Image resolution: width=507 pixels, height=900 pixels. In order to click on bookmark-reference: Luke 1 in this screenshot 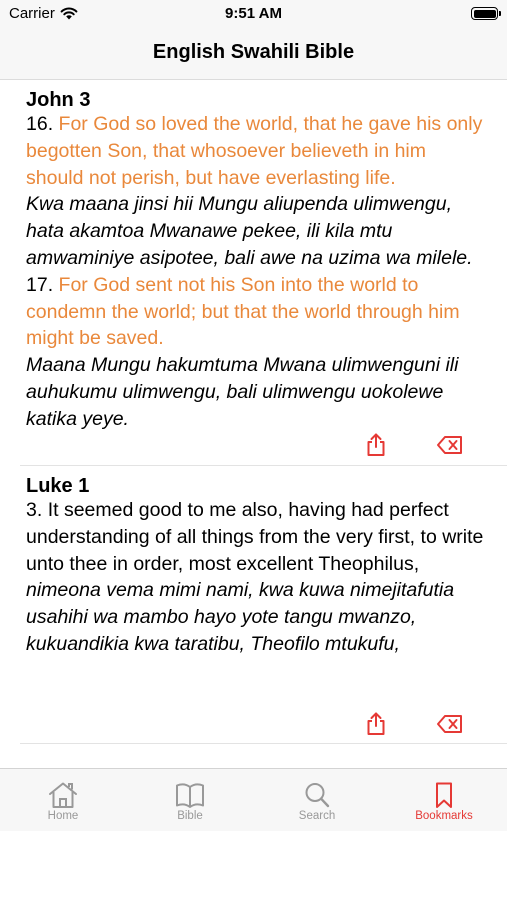, I will do `click(58, 486)`.